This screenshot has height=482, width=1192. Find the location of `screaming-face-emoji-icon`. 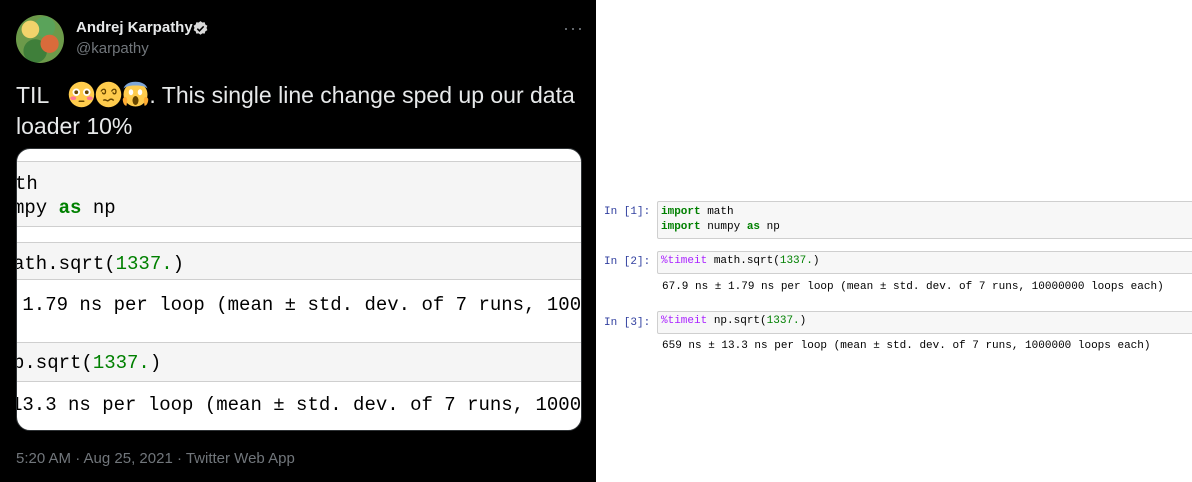

screaming-face-emoji-icon is located at coordinates (136, 94).